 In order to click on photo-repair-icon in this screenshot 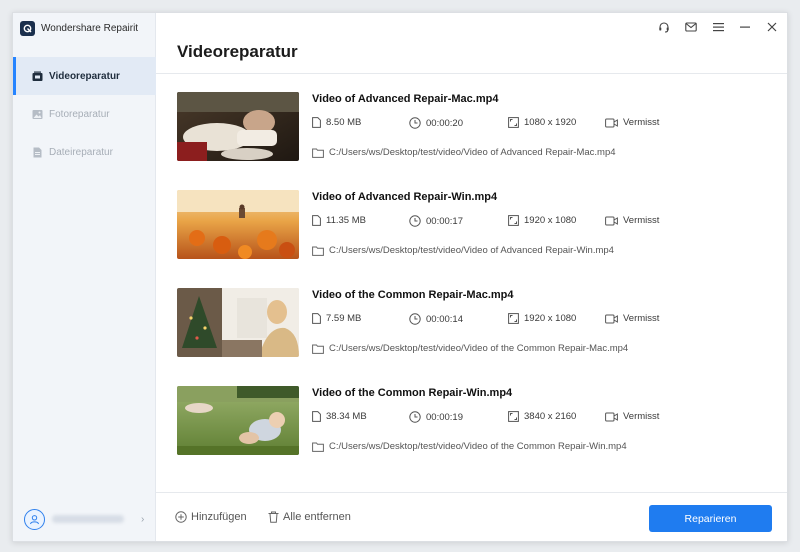, I will do `click(37, 114)`.